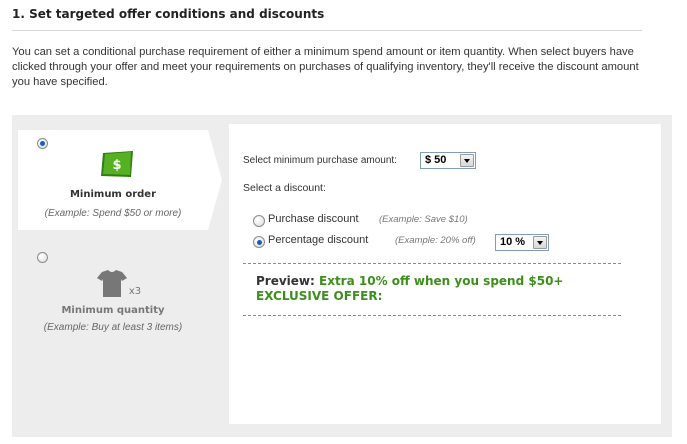 The height and width of the screenshot is (444, 687). What do you see at coordinates (113, 213) in the screenshot?
I see `minimum-order-example: (Example: Spend $50 or more)` at bounding box center [113, 213].